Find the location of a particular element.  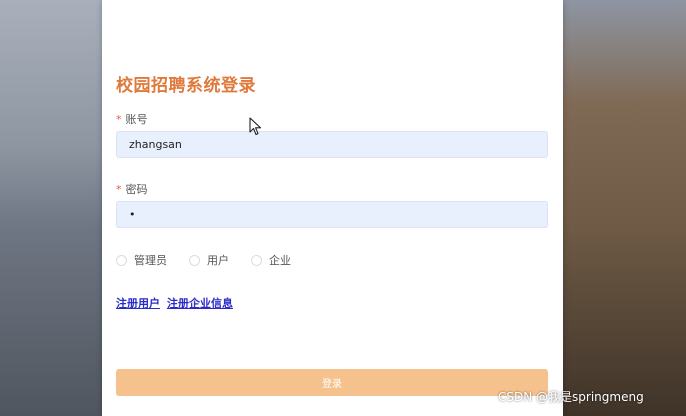

account-input is located at coordinates (332, 144).